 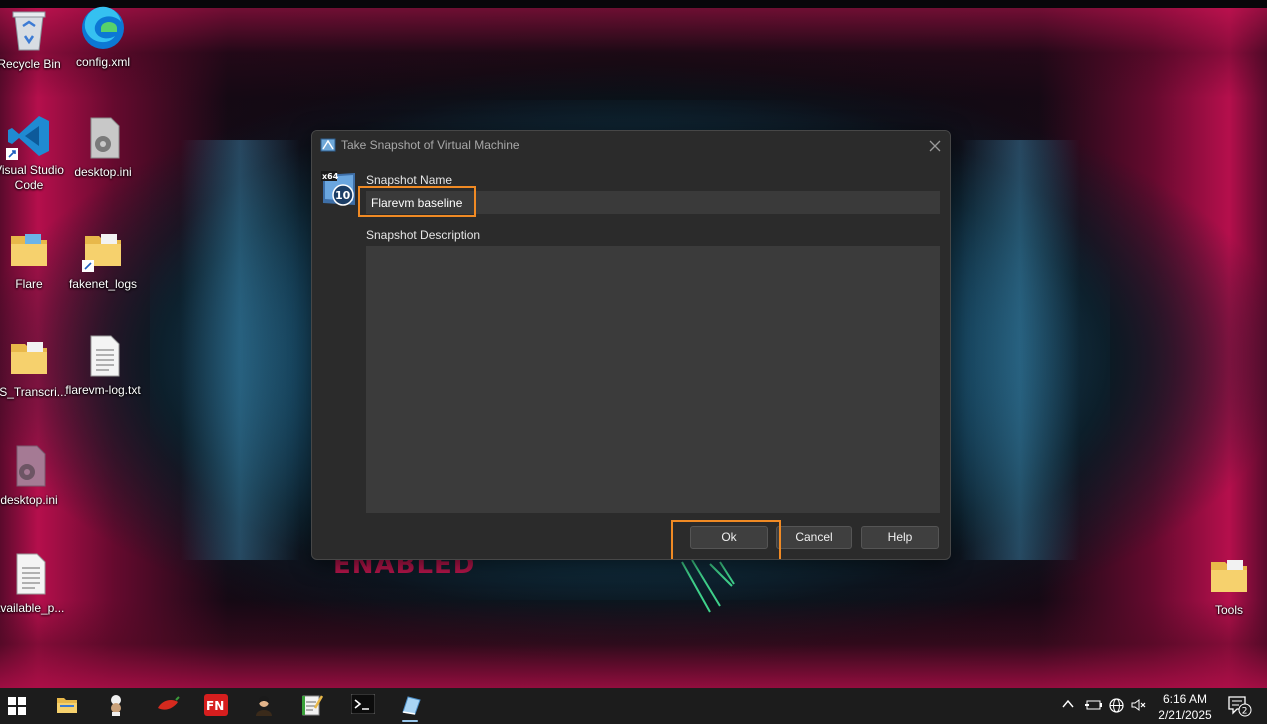 What do you see at coordinates (32, 177) in the screenshot?
I see `desktop-icon-label: Visual Studio Code` at bounding box center [32, 177].